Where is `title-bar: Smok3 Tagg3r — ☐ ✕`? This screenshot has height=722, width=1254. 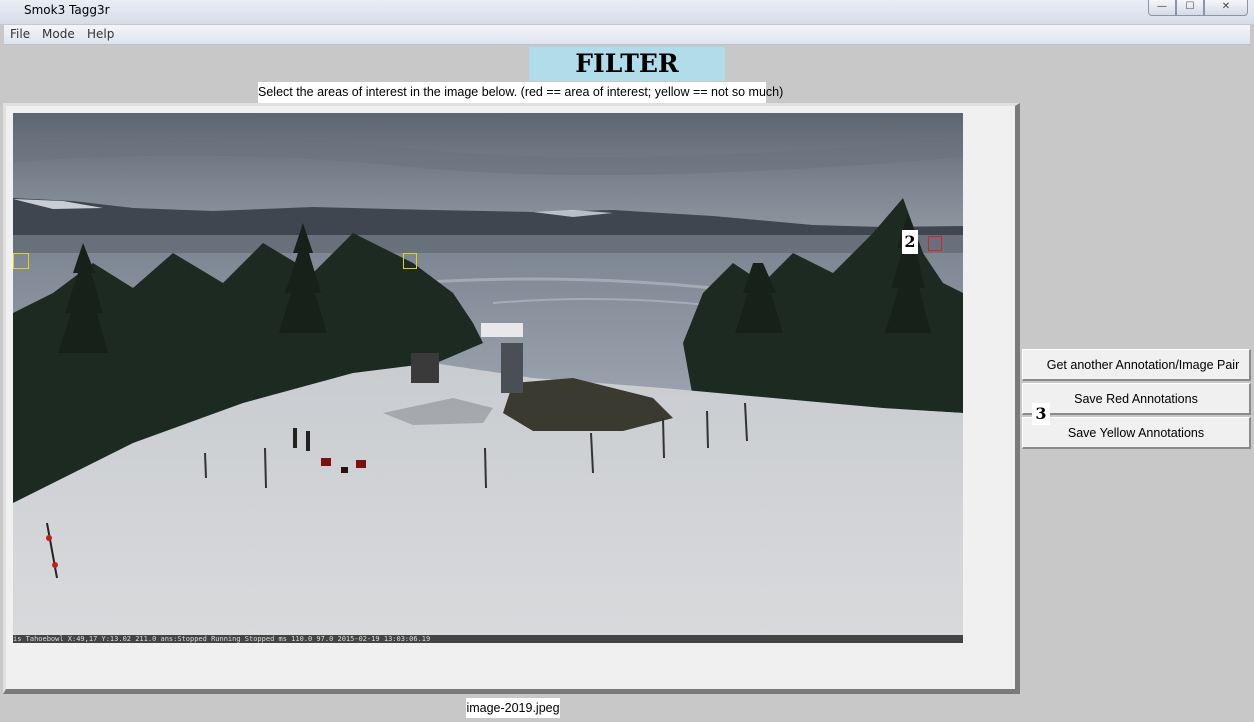
title-bar: Smok3 Tagg3r — ☐ ✕ is located at coordinates (627, 12).